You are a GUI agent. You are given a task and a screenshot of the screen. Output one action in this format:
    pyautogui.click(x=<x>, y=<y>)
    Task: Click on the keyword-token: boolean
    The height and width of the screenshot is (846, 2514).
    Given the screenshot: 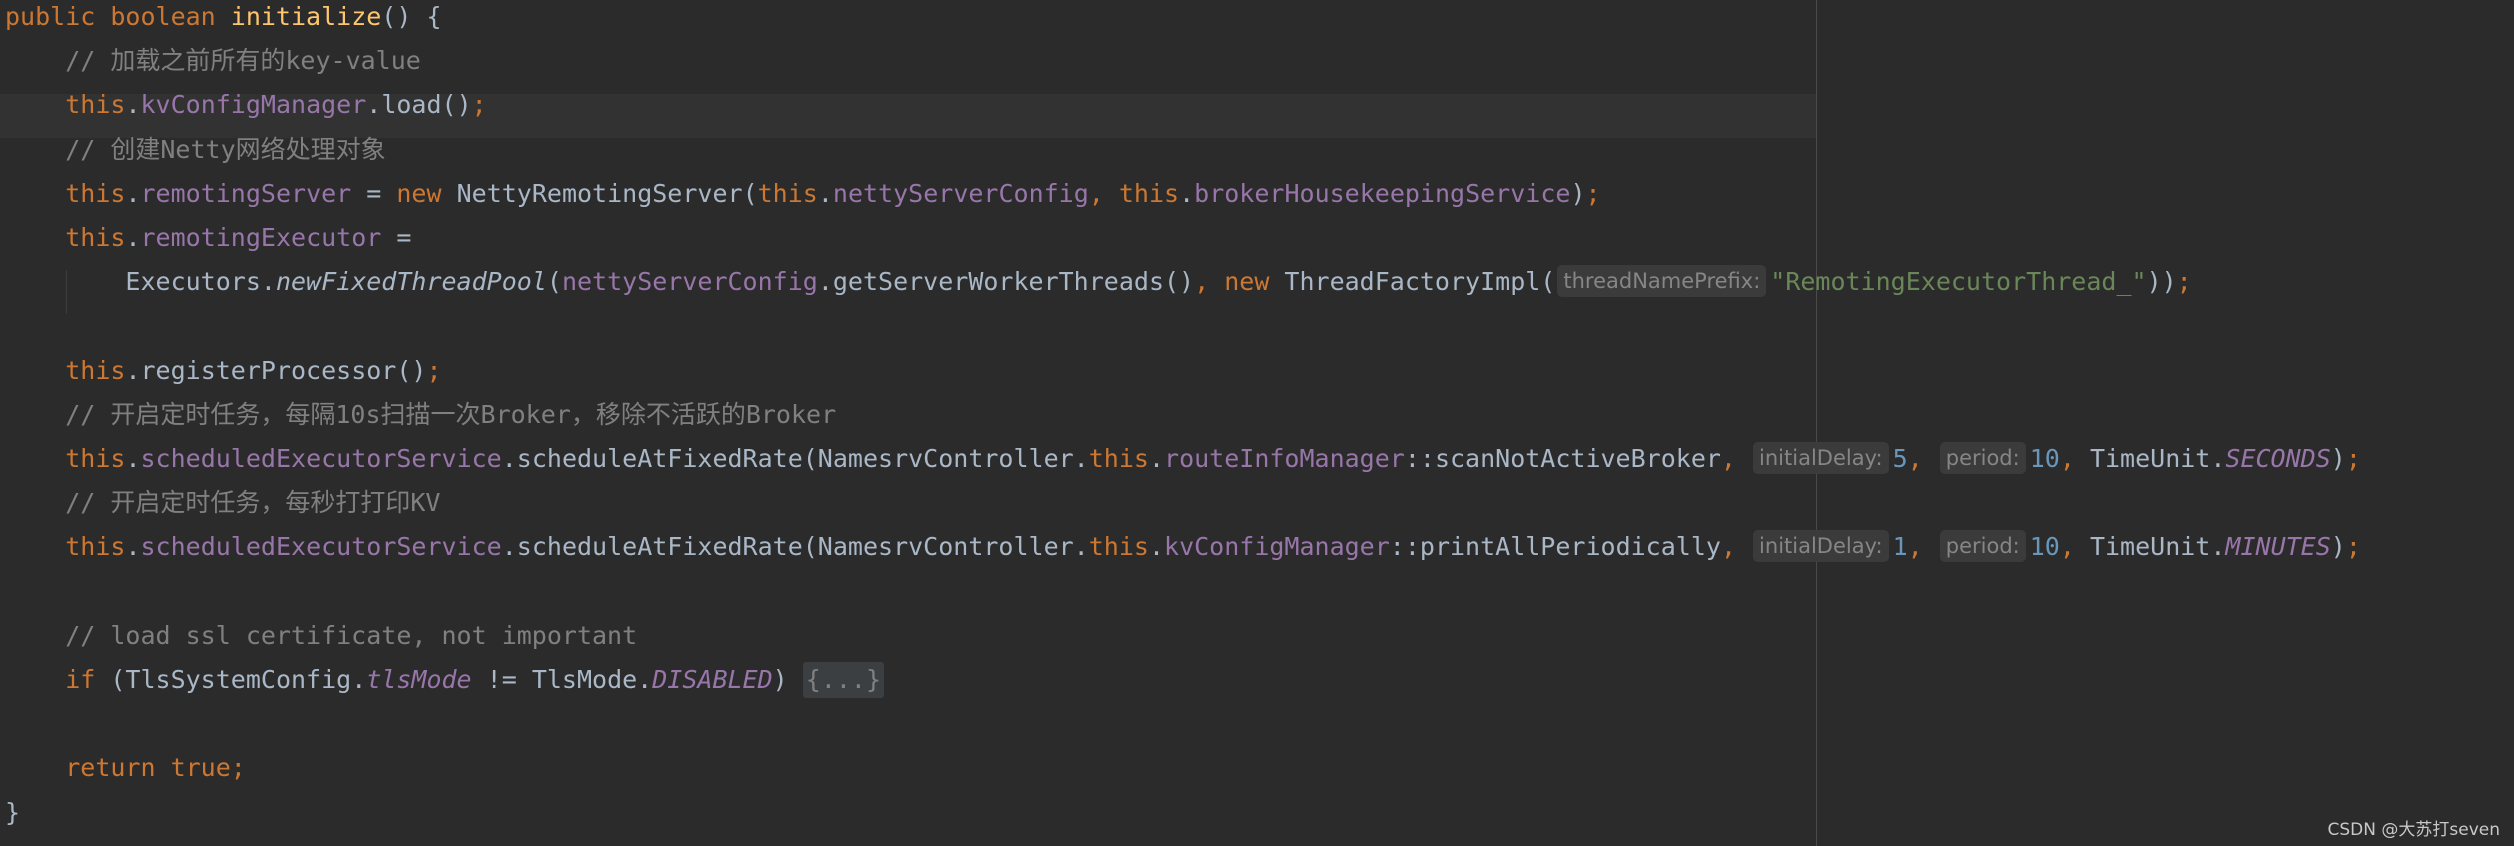 What is the action you would take?
    pyautogui.click(x=170, y=16)
    